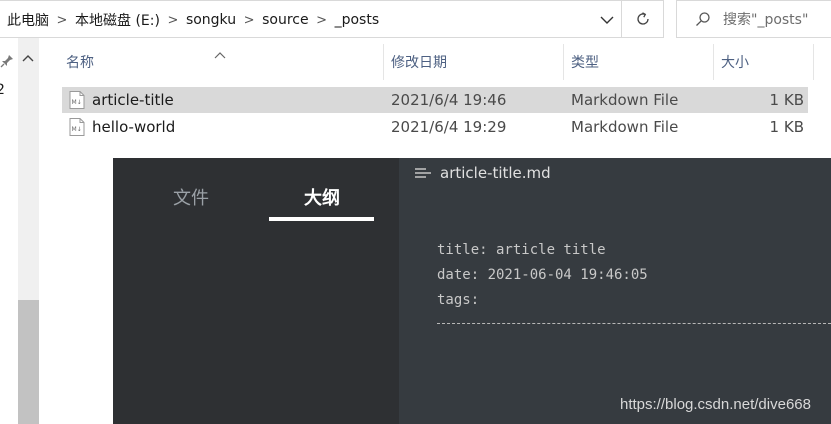  Describe the element at coordinates (28, 20) in the screenshot. I see `breadcrumb-this-pc: 此电脑` at that location.